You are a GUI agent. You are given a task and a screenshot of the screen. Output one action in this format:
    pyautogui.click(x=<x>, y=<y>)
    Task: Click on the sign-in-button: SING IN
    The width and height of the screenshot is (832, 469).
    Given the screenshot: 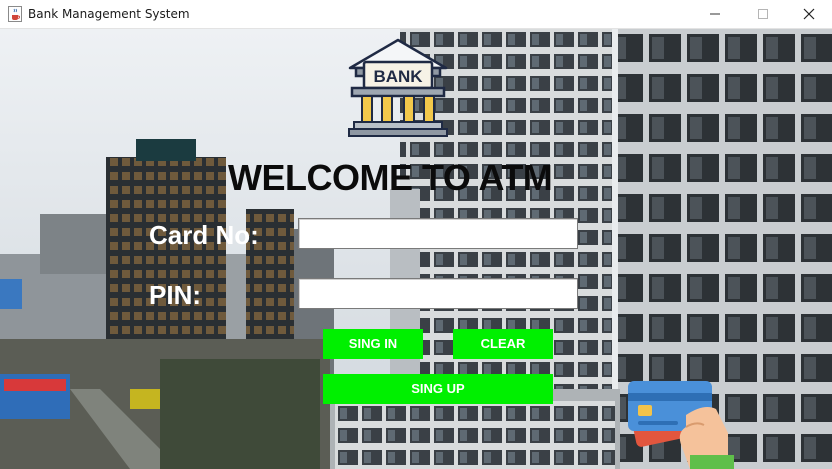 What is the action you would take?
    pyautogui.click(x=373, y=344)
    